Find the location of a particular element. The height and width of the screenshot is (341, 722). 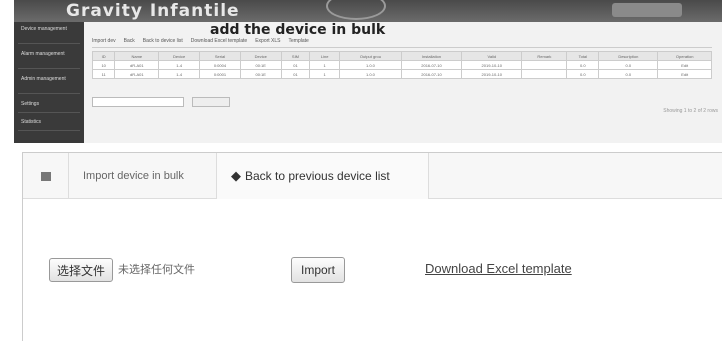

menu-button is located at coordinates (46, 176).